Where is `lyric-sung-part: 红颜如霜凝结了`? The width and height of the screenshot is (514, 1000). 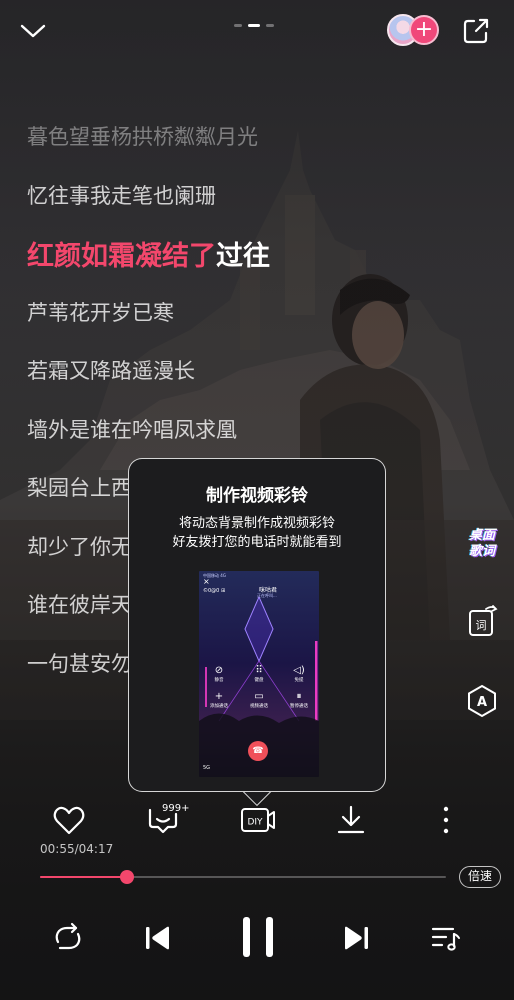
lyric-sung-part: 红颜如霜凝结了 is located at coordinates (121, 256).